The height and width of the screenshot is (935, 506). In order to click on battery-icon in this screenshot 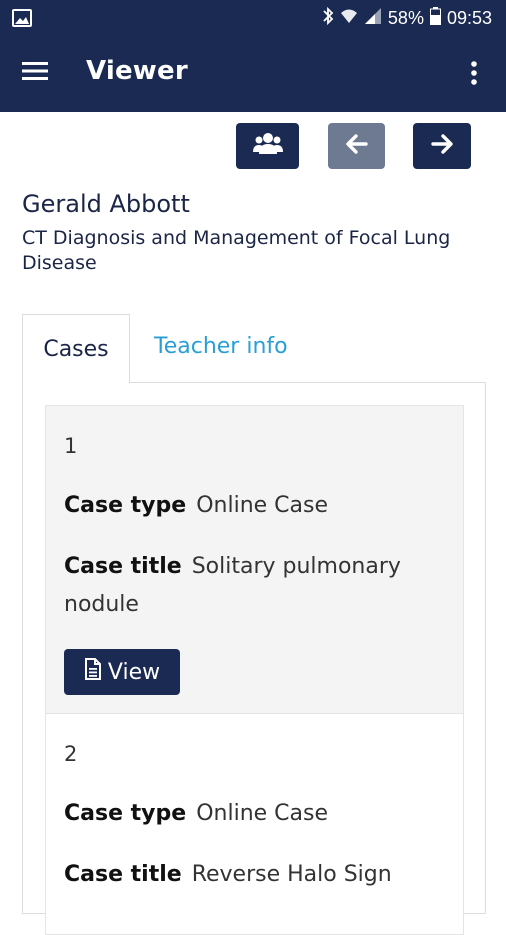, I will do `click(435, 18)`.